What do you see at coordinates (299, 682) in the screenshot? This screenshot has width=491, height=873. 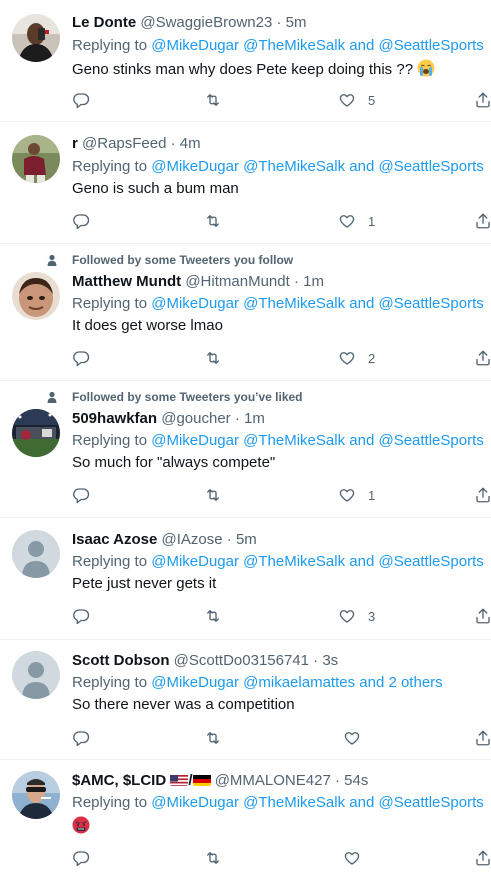 I see `mention-link: @mikaelamattes` at bounding box center [299, 682].